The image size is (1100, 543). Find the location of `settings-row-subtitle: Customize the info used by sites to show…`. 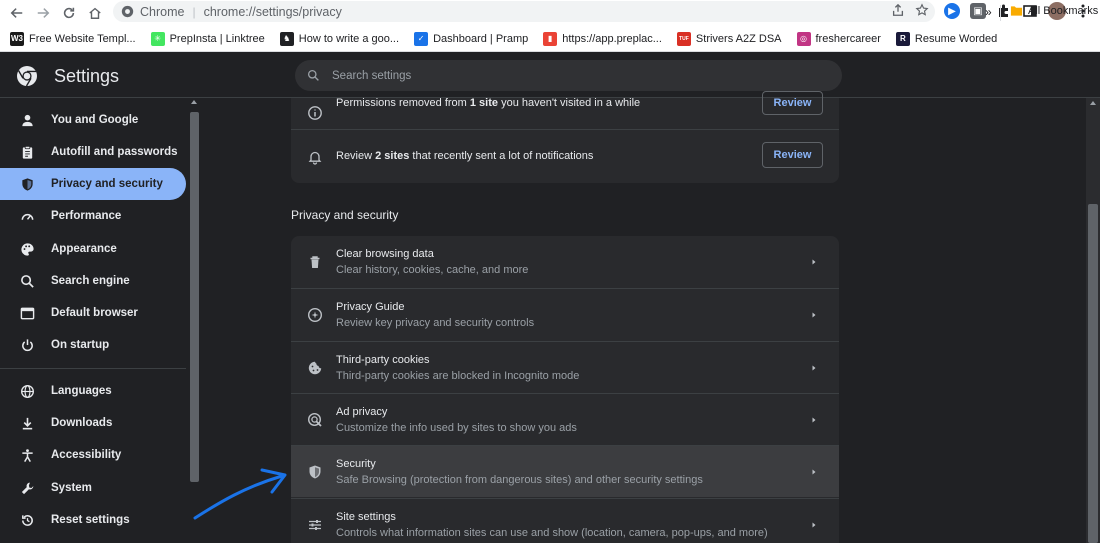

settings-row-subtitle: Customize the info used by sites to show… is located at coordinates (456, 427).